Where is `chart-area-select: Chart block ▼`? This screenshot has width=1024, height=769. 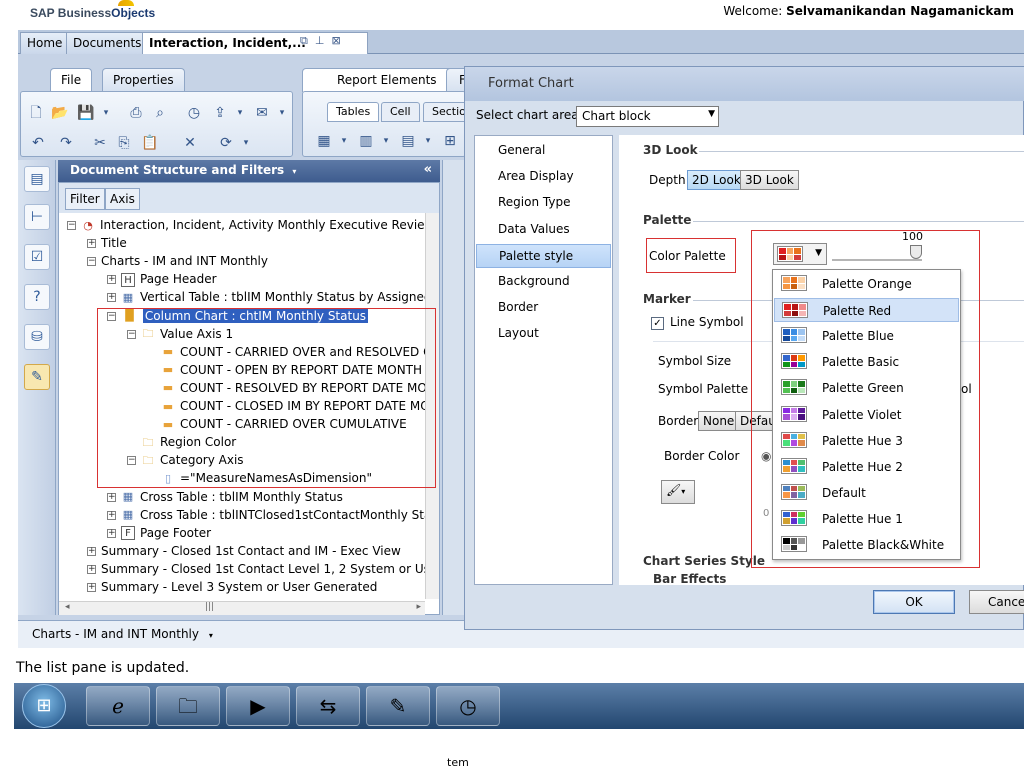
chart-area-select: Chart block ▼ is located at coordinates (647, 116).